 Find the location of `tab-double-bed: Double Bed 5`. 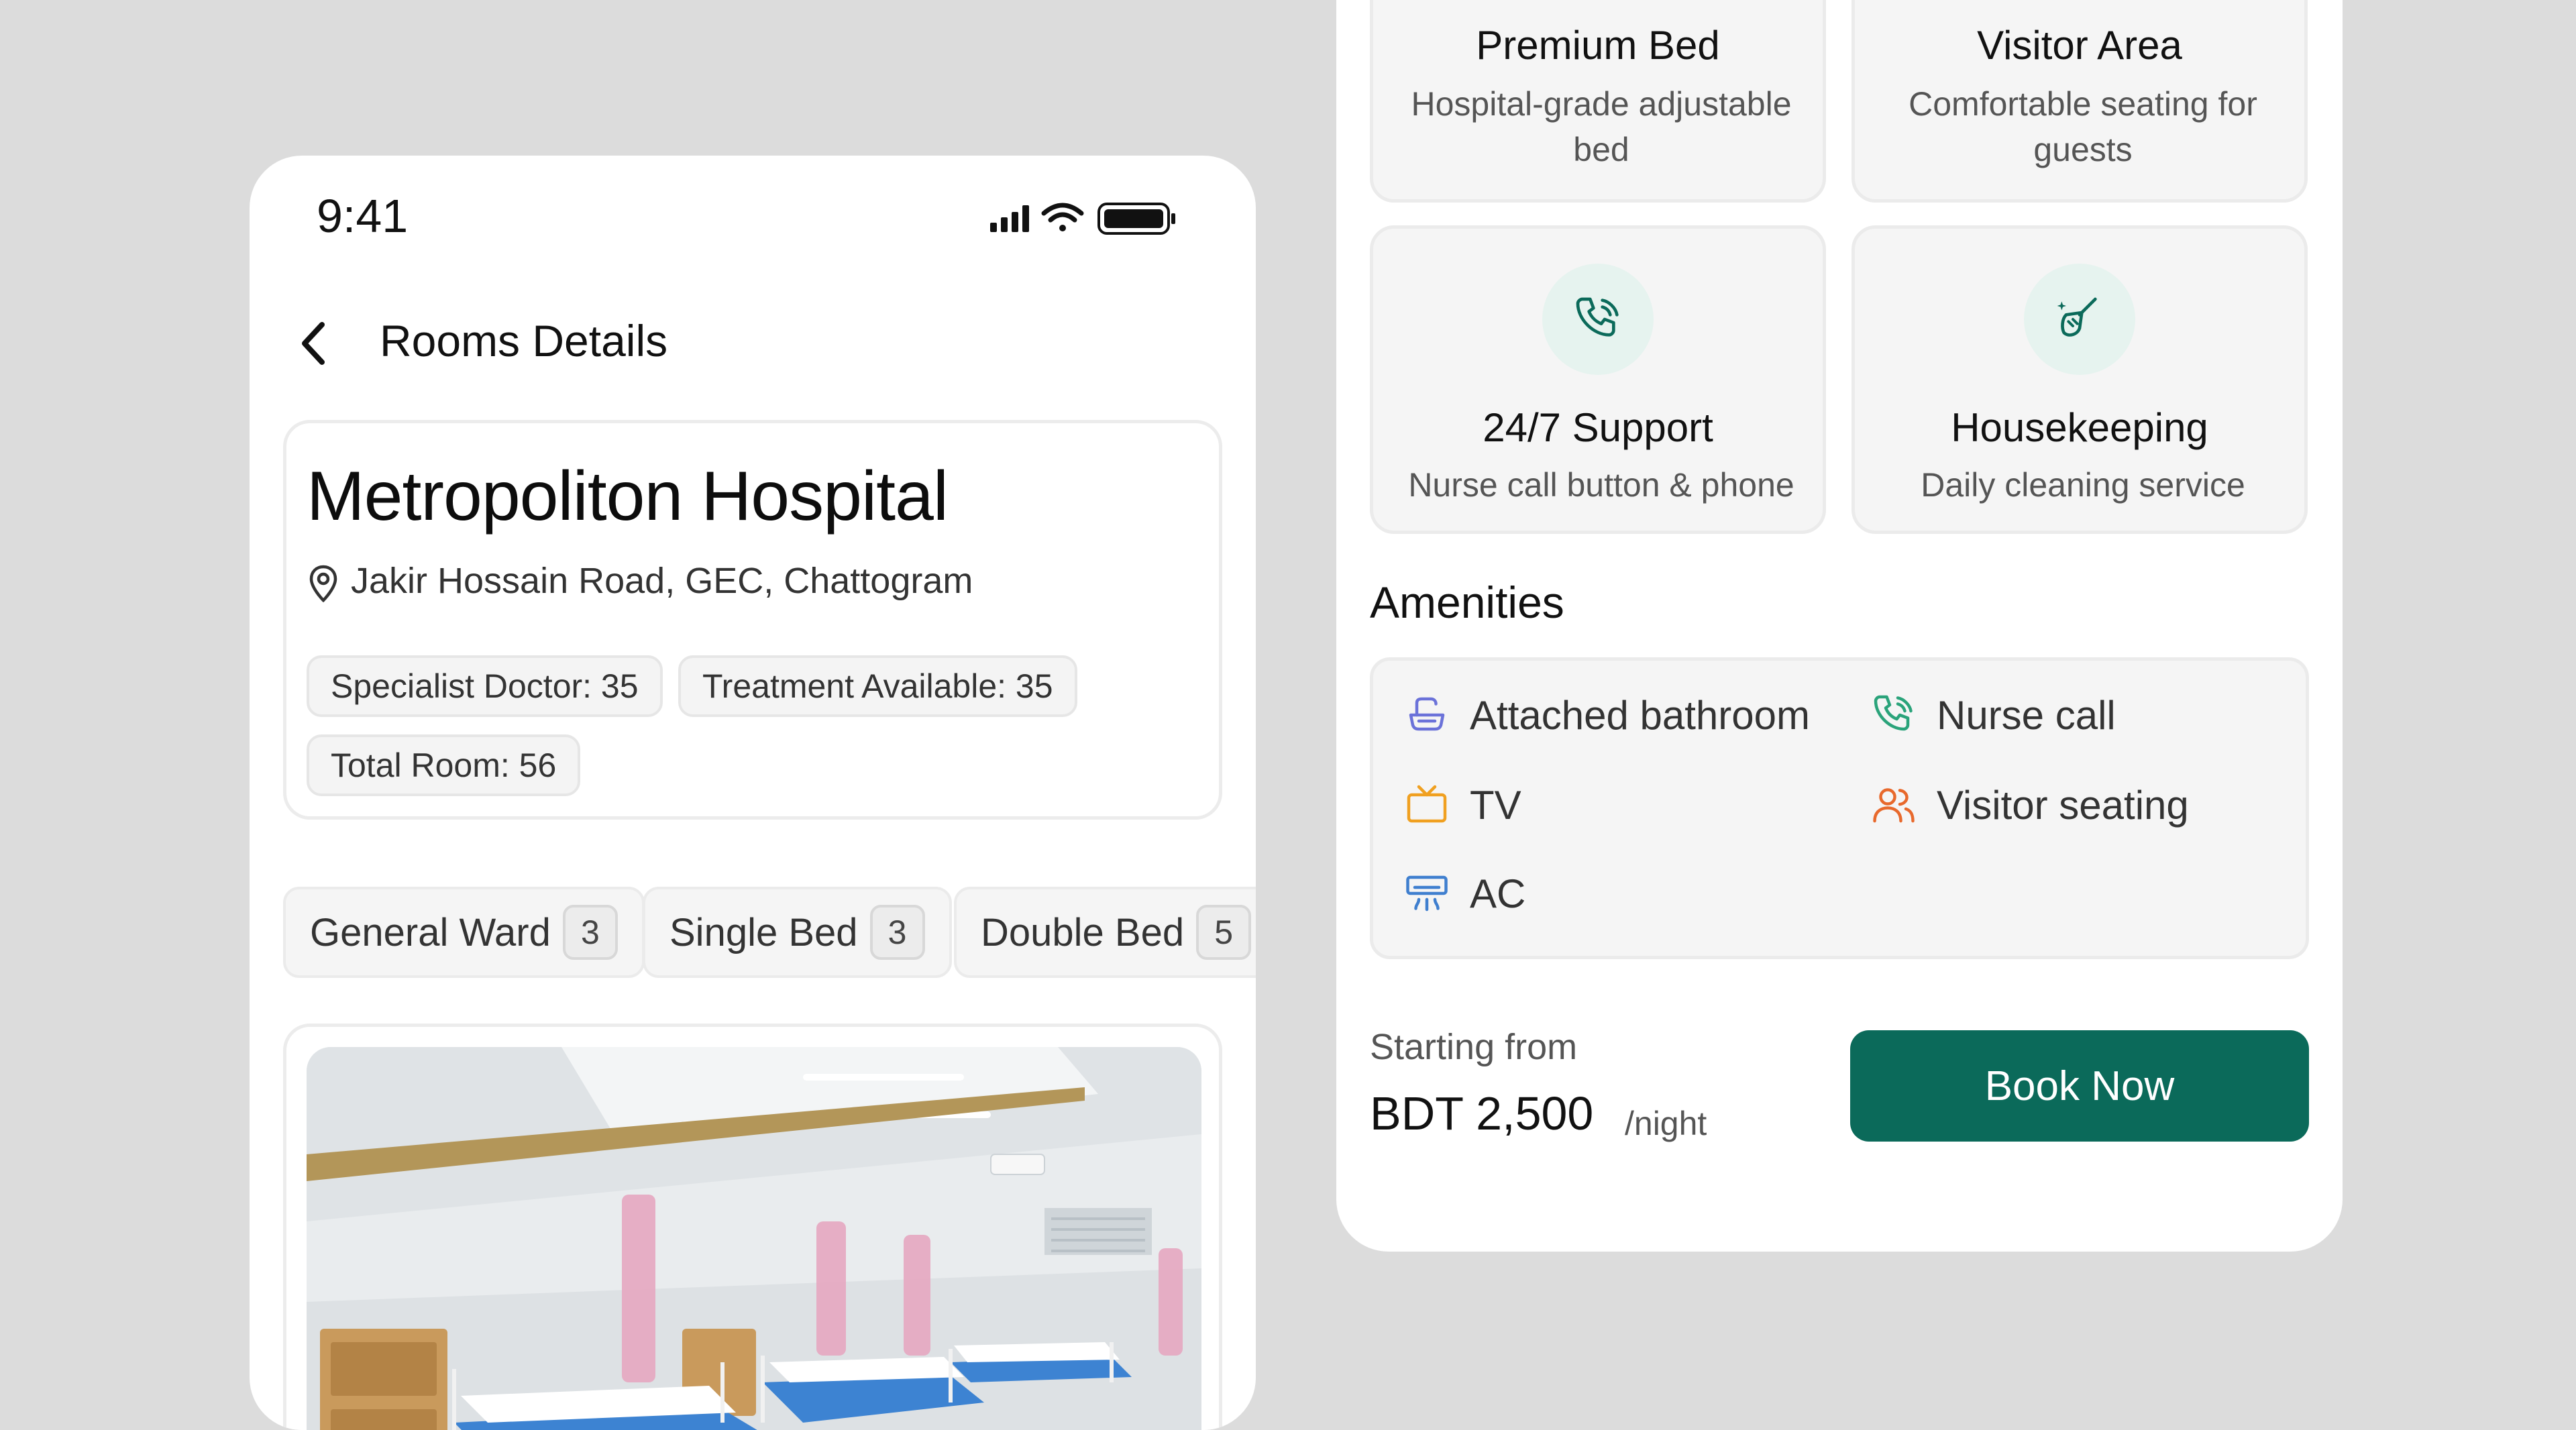

tab-double-bed: Double Bed 5 is located at coordinates (1105, 932).